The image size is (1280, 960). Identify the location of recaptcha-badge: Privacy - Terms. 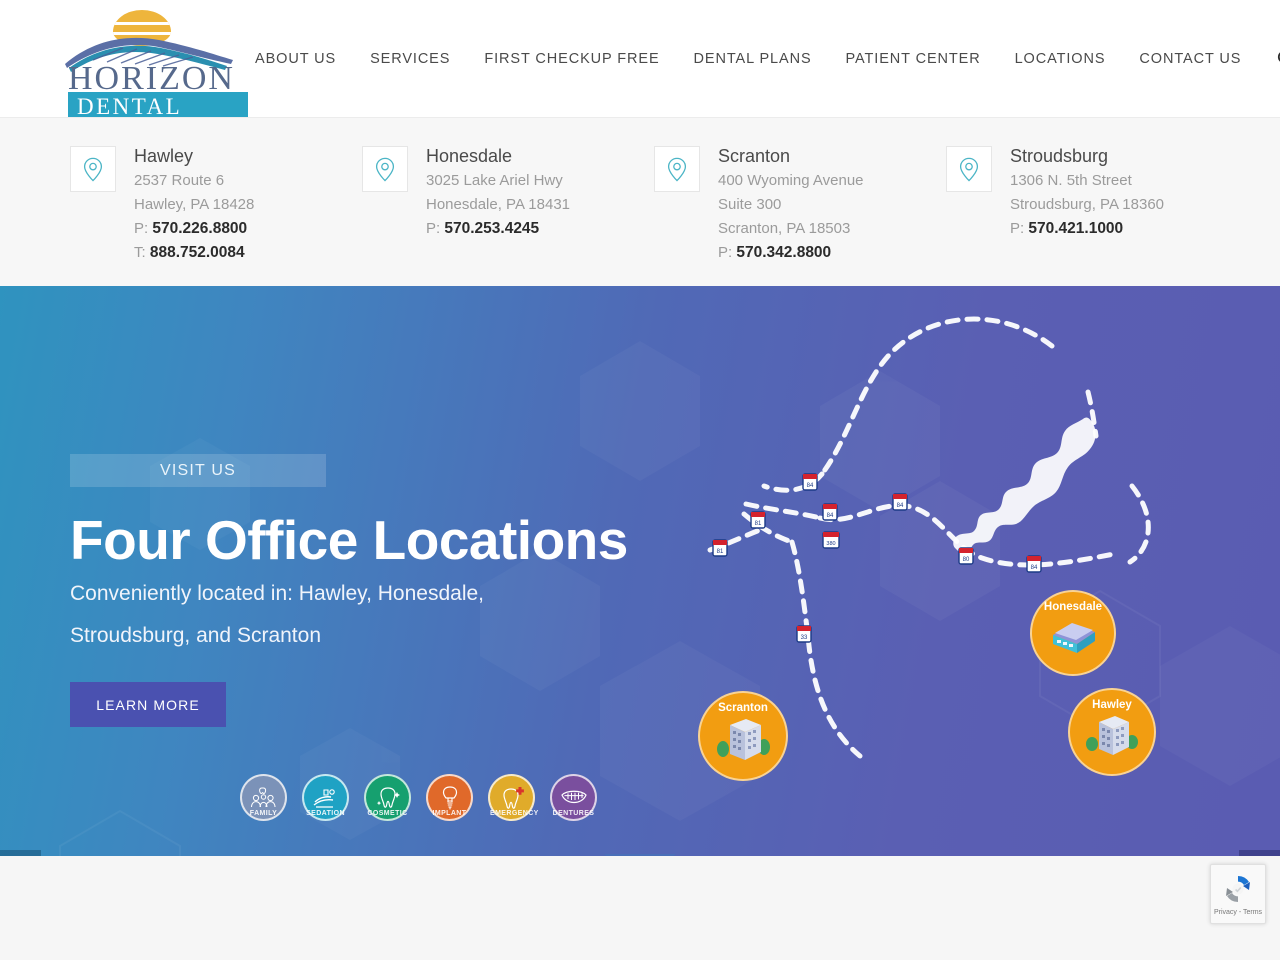
(1238, 894).